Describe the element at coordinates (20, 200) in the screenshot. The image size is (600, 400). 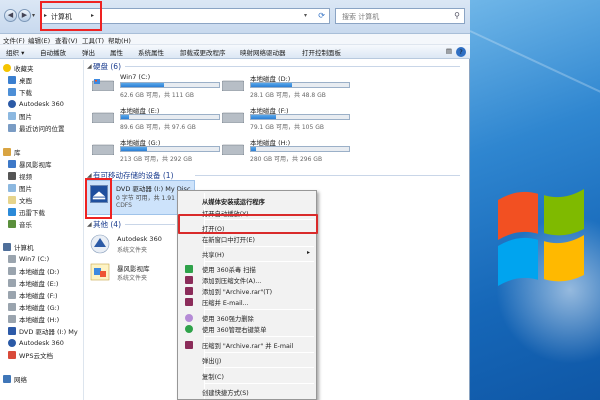
I see `nav-item-documents: 文档` at that location.